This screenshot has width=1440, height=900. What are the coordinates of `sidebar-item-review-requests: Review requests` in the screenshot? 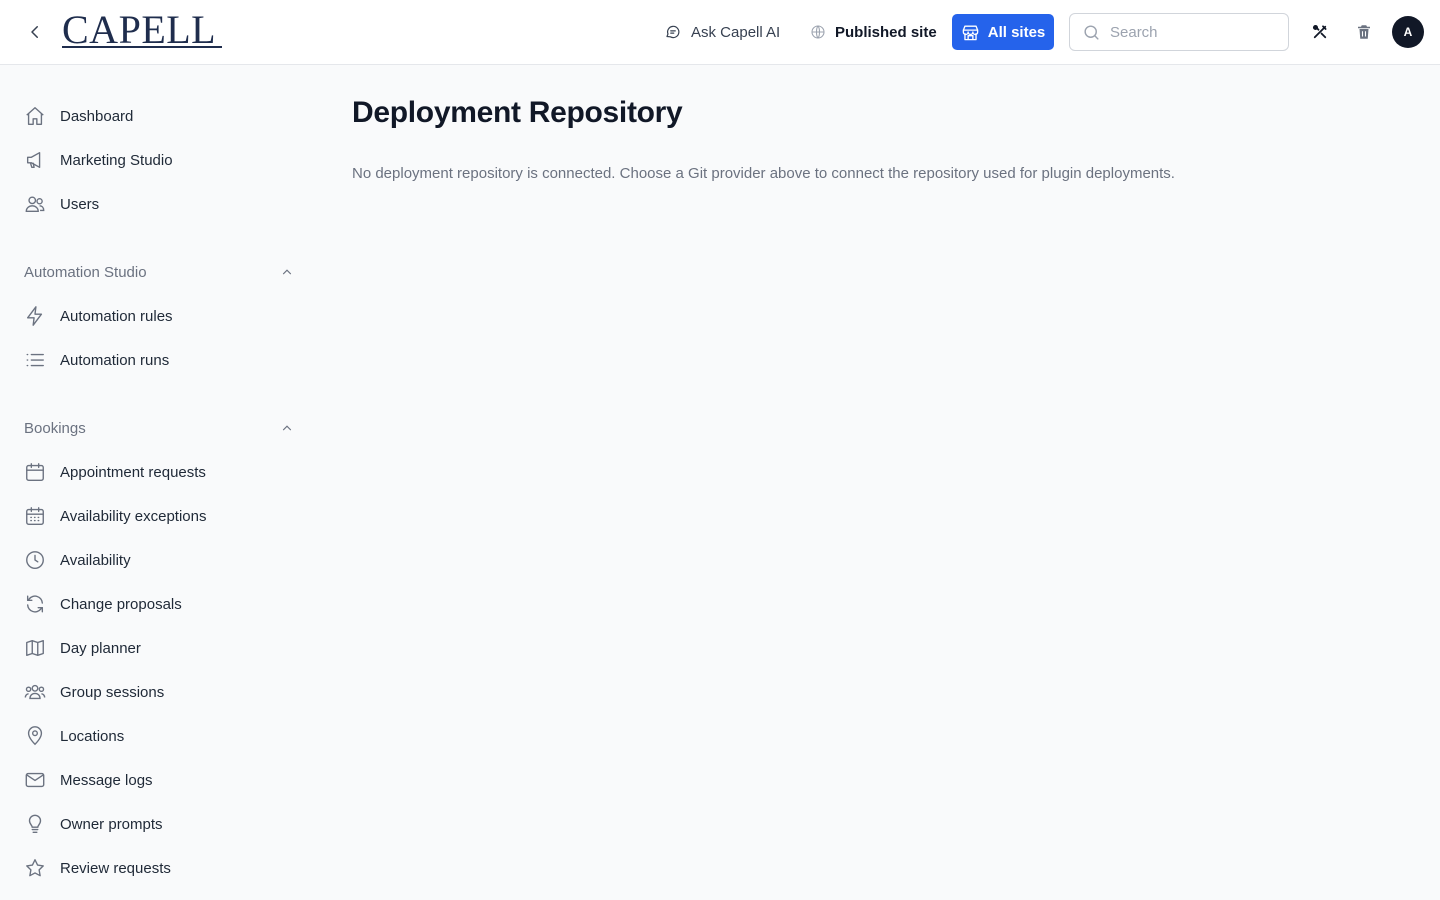 It's located at (160, 868).